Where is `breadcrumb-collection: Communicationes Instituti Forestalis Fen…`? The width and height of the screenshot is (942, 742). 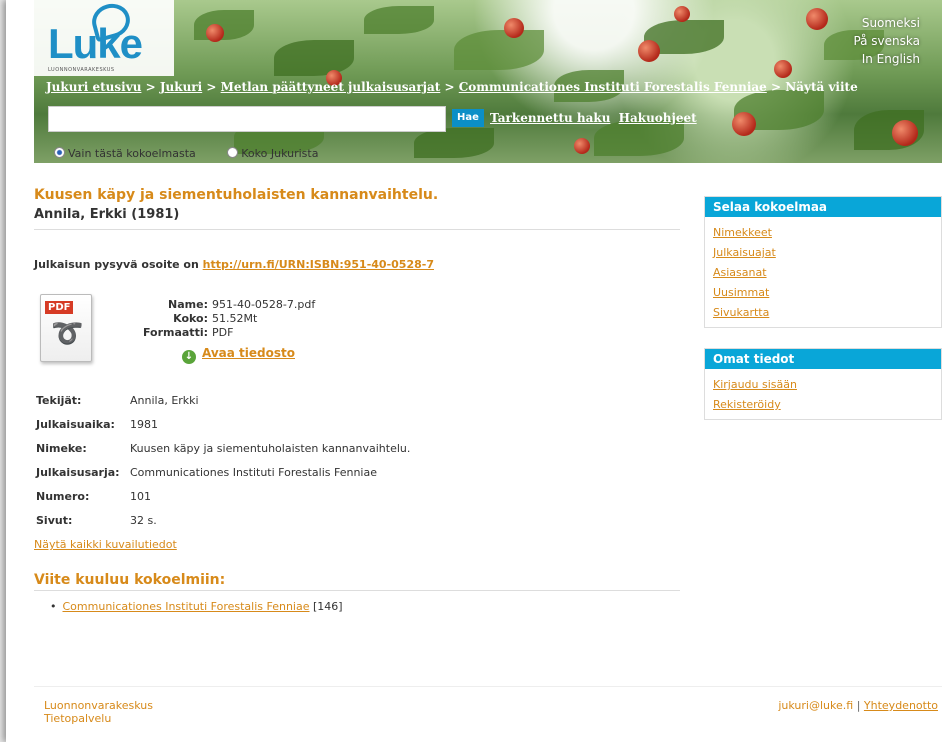 breadcrumb-collection: Communicationes Instituti Forestalis Fen… is located at coordinates (613, 87).